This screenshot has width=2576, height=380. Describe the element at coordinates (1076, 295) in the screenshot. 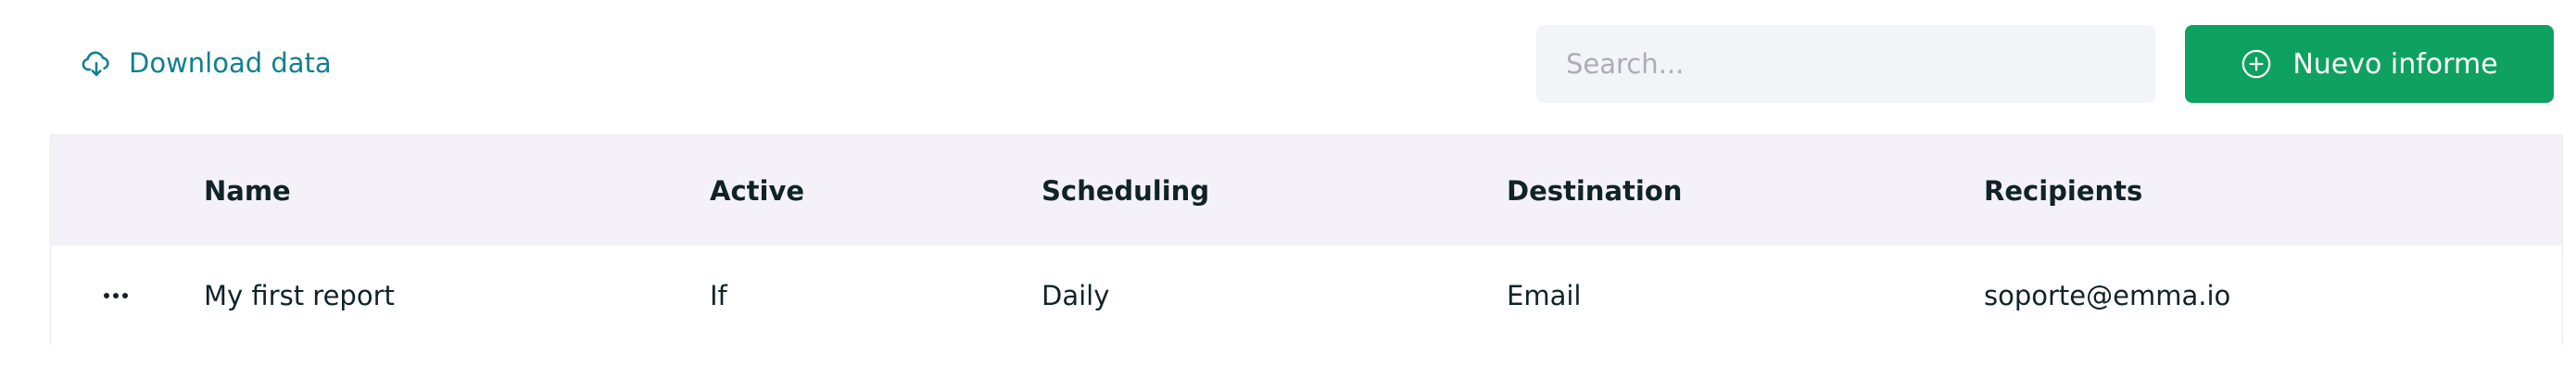

I see `report-scheduling-cell: Daily` at that location.